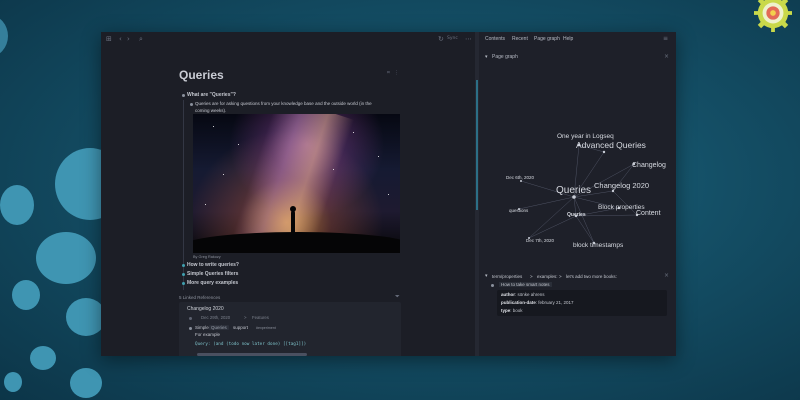 This screenshot has width=800, height=400. What do you see at coordinates (531, 294) in the screenshot?
I see `prop-value: sönke ahrens` at bounding box center [531, 294].